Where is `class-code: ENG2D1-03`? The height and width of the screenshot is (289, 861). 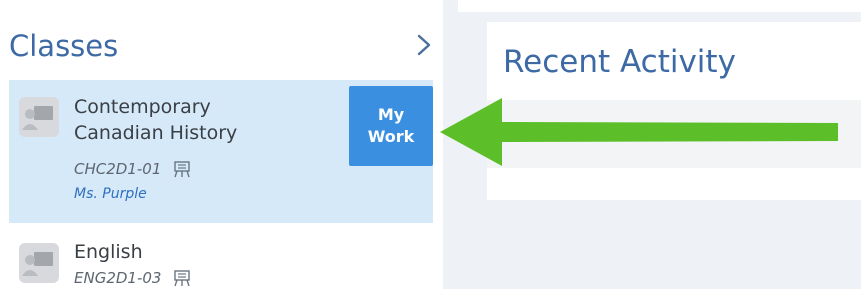 class-code: ENG2D1-03 is located at coordinates (118, 278).